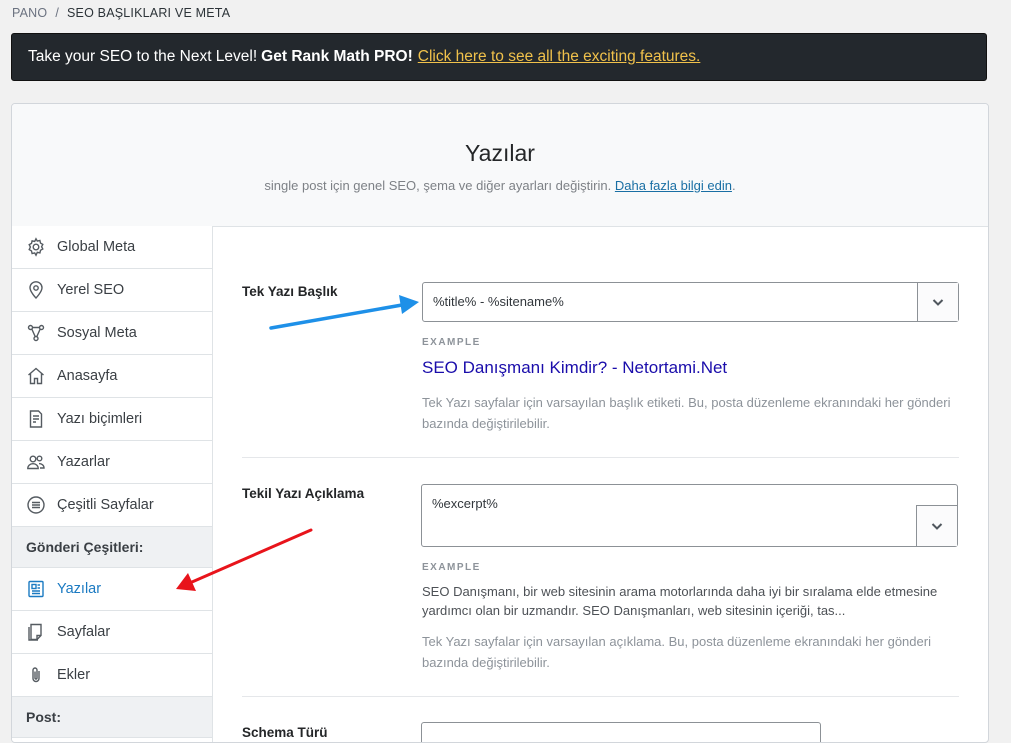 This screenshot has width=1011, height=743. I want to click on share-nodes-icon, so click(36, 333).